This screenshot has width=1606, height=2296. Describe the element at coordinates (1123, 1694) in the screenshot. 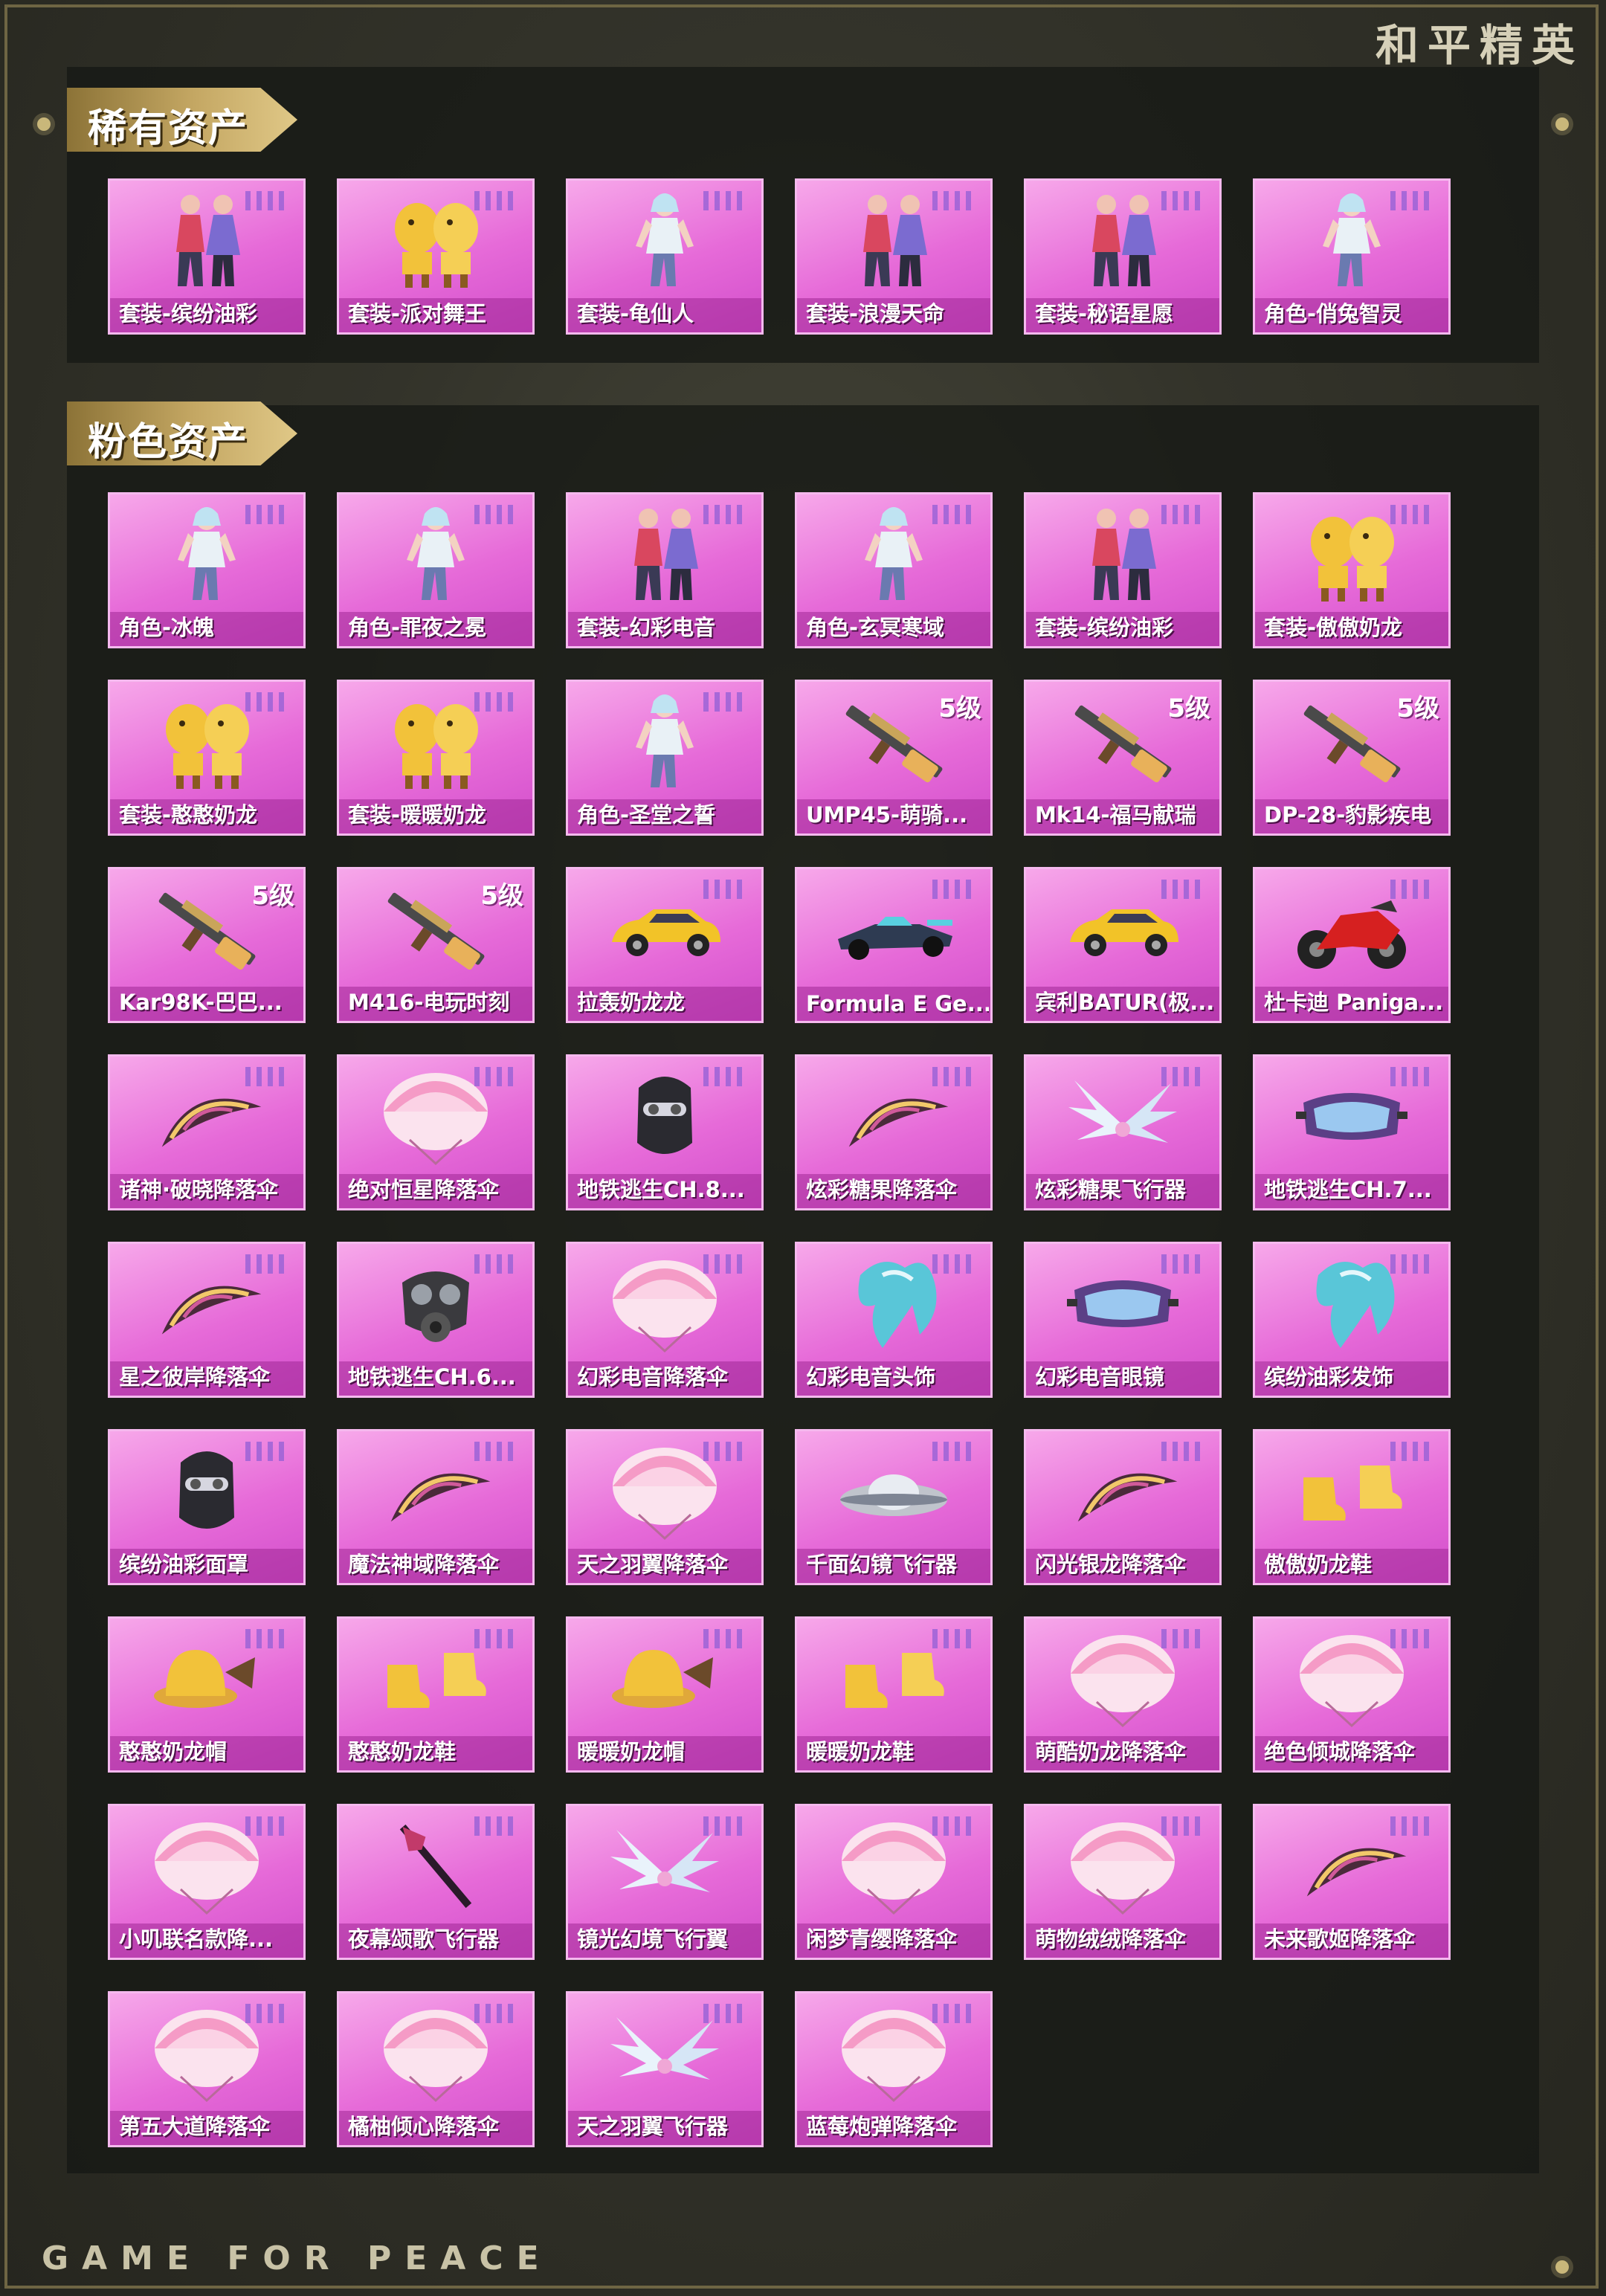

I see `asset-card: 萌酷奶龙降落伞` at that location.